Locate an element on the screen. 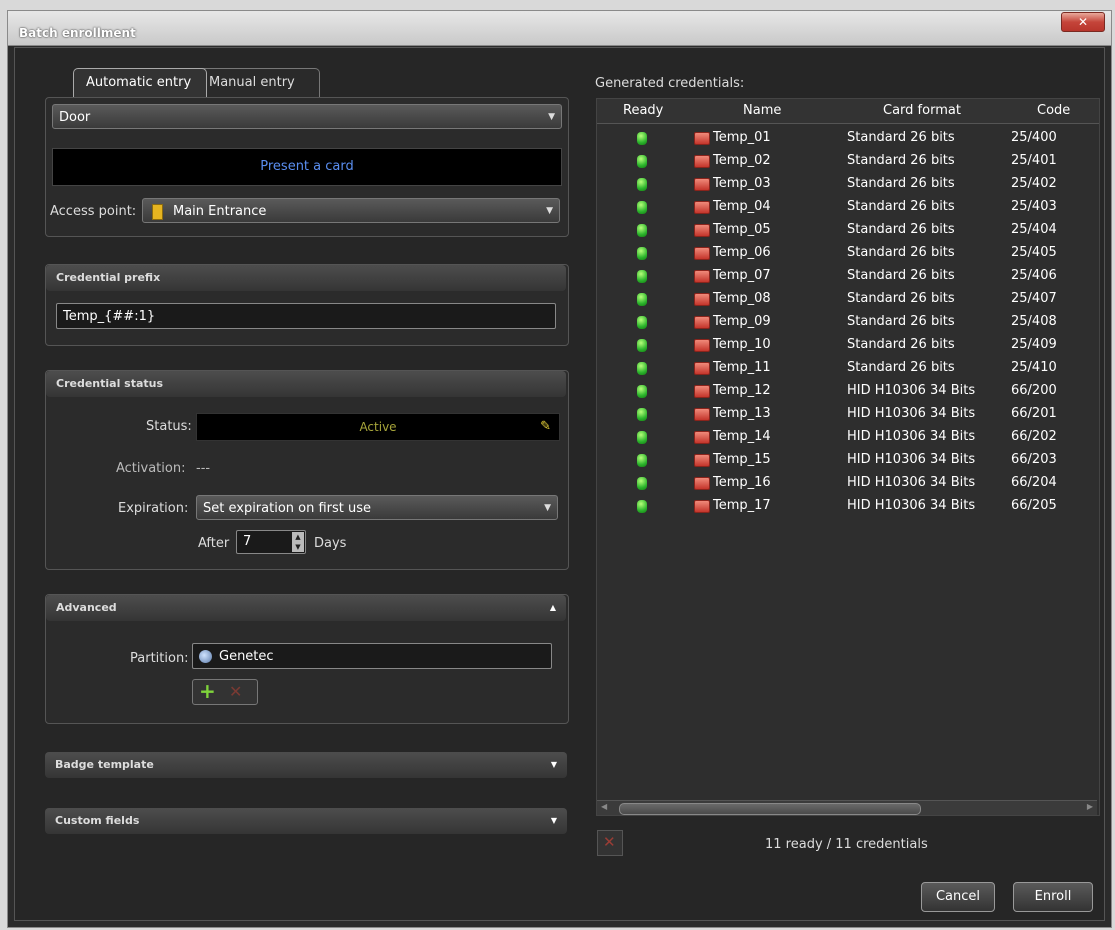 This screenshot has width=1115, height=930. advanced-panel: Advanced ▲ Partition: Genetec + ✕ is located at coordinates (307, 659).